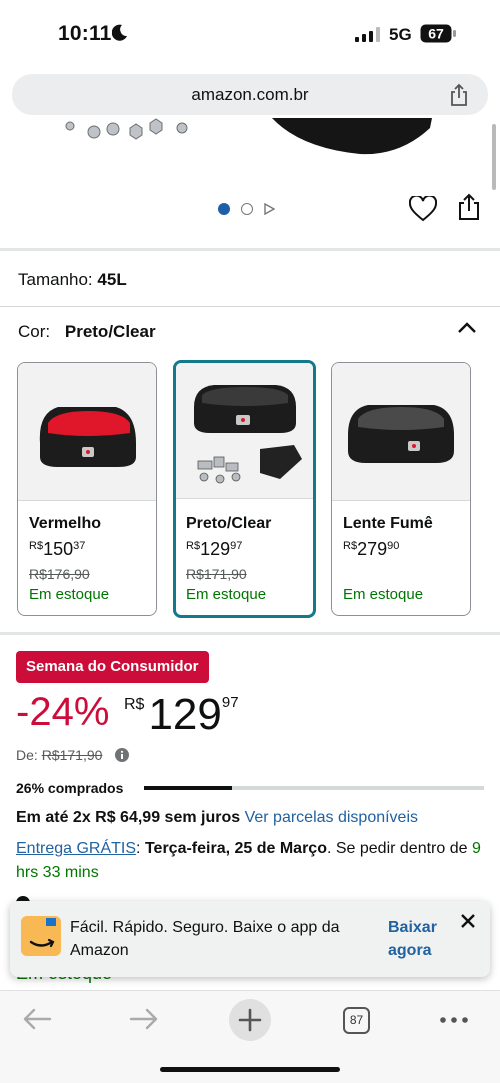 This screenshot has width=500, height=1083. Describe the element at coordinates (250, 33) in the screenshot. I see `status-bar: 10:11 5G 67` at that location.